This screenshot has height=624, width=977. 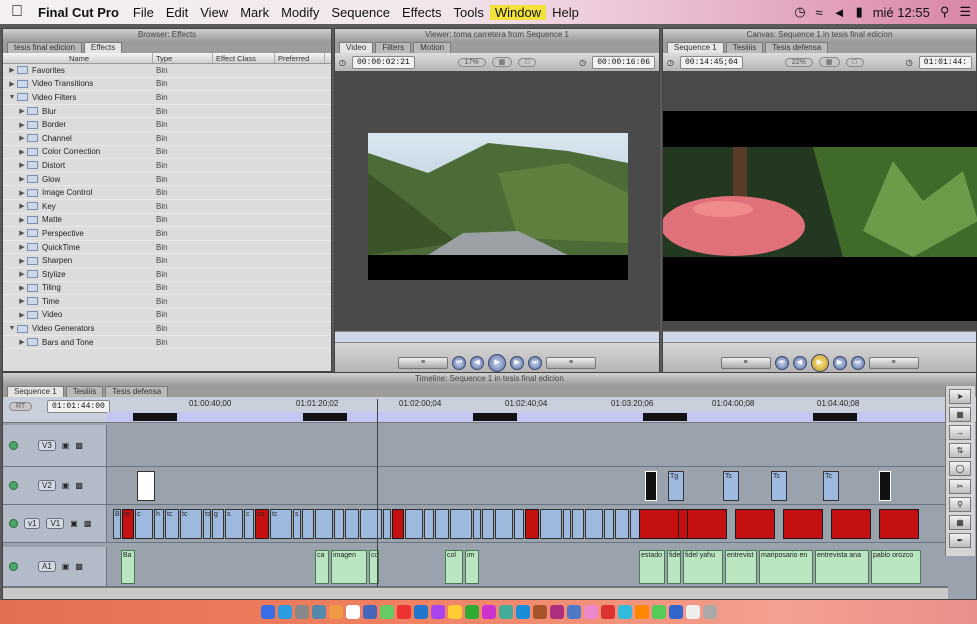 What do you see at coordinates (741, 567) in the screenshot?
I see `audio-clip: entrevist` at bounding box center [741, 567].